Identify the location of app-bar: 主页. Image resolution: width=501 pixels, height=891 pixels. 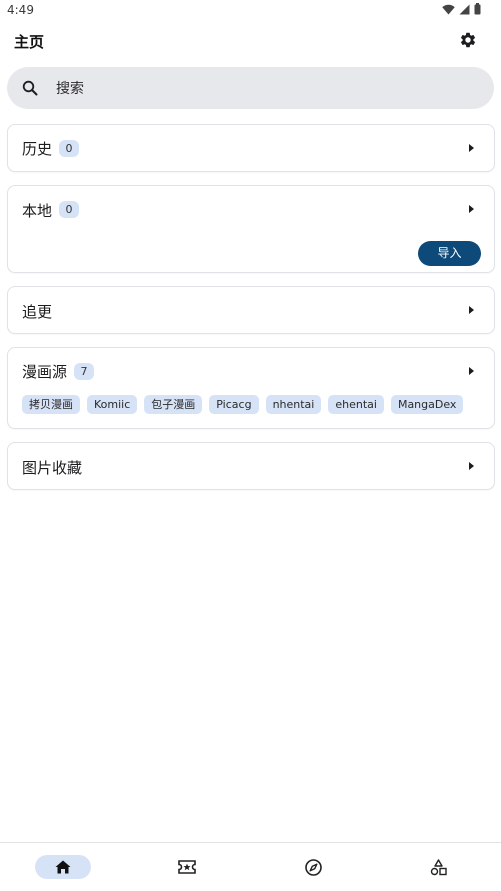
(250, 42).